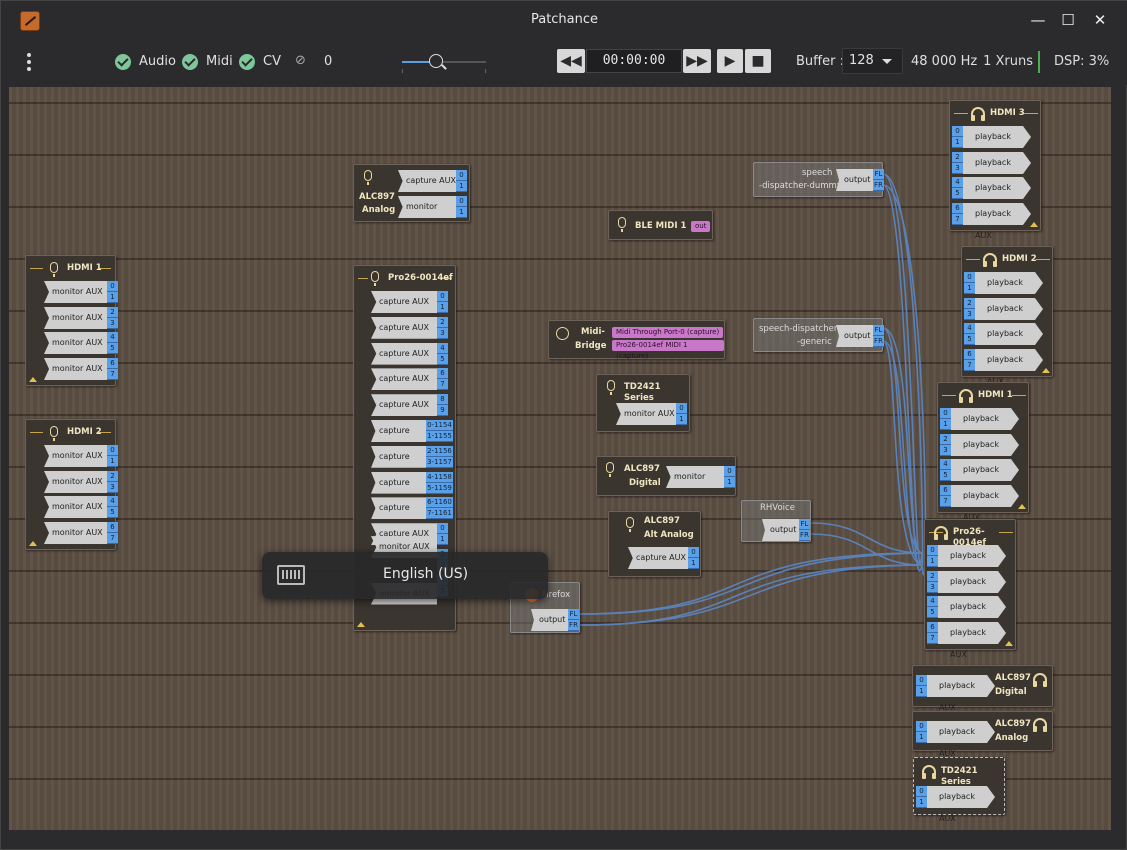 This screenshot has height=850, width=1127. I want to click on buffer-size-select: 128, so click(872, 61).